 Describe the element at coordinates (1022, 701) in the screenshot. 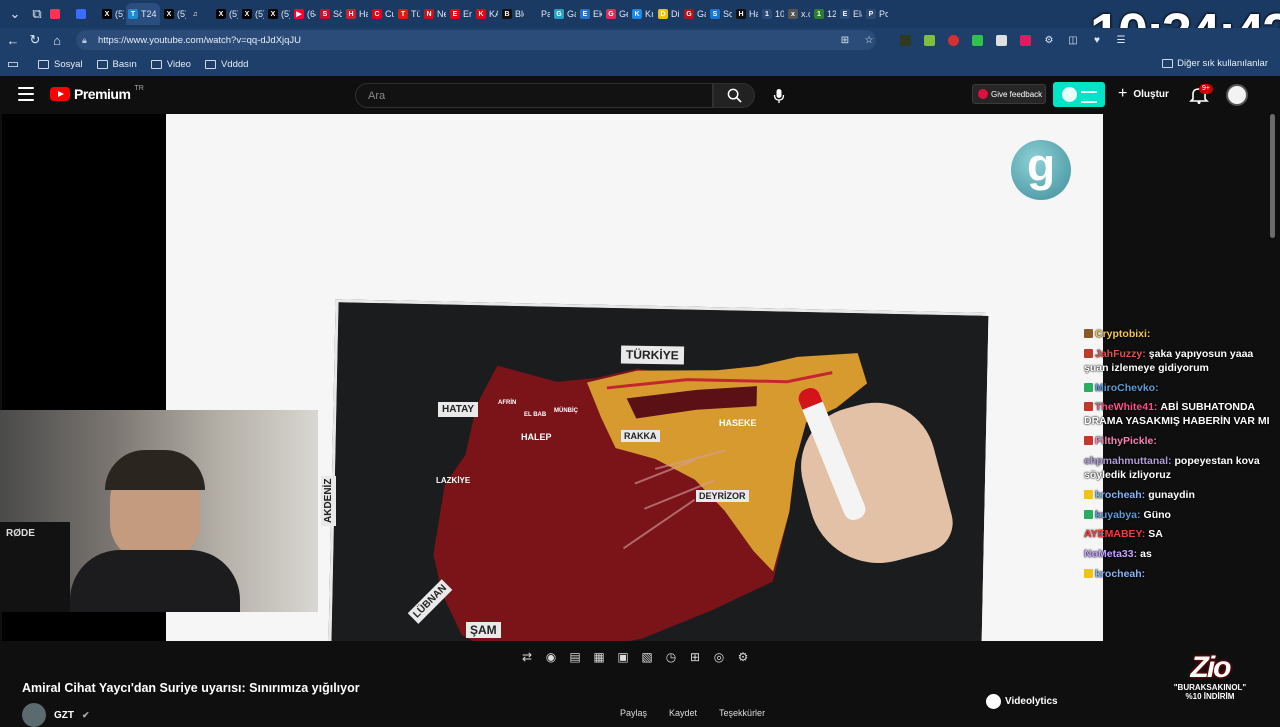

I see `videolytics-button: Videolytics` at that location.